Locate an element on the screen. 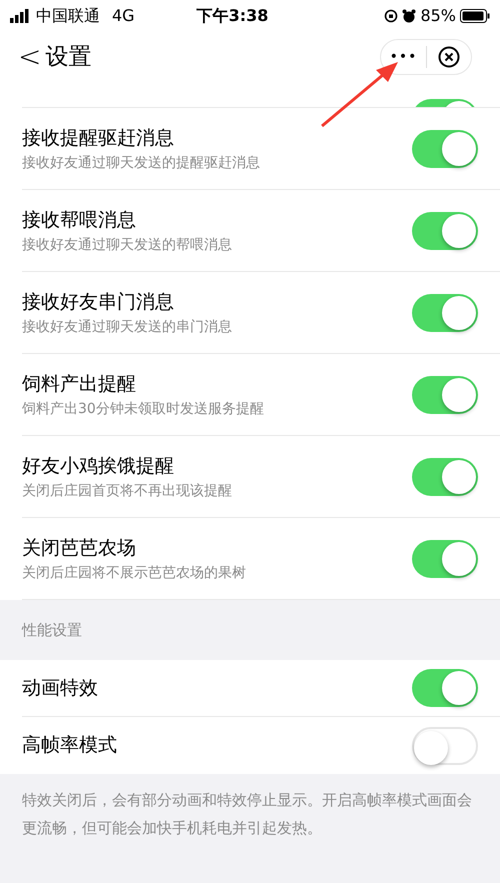 The image size is (500, 883). carrier-text: 中国联通 is located at coordinates (68, 16).